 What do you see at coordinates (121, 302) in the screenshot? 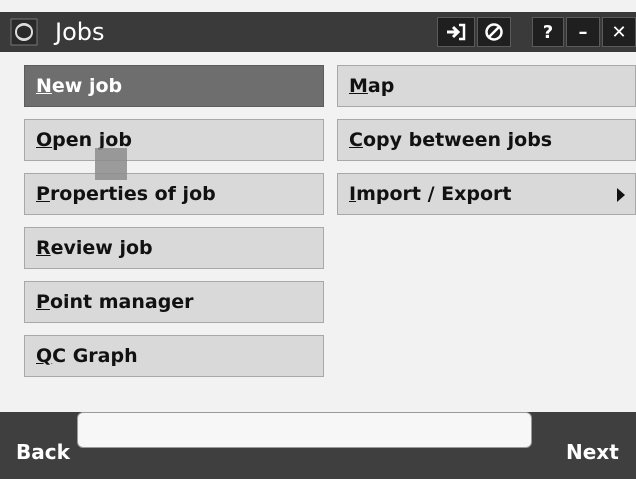
I see `point-manager-label: oint manager` at bounding box center [121, 302].